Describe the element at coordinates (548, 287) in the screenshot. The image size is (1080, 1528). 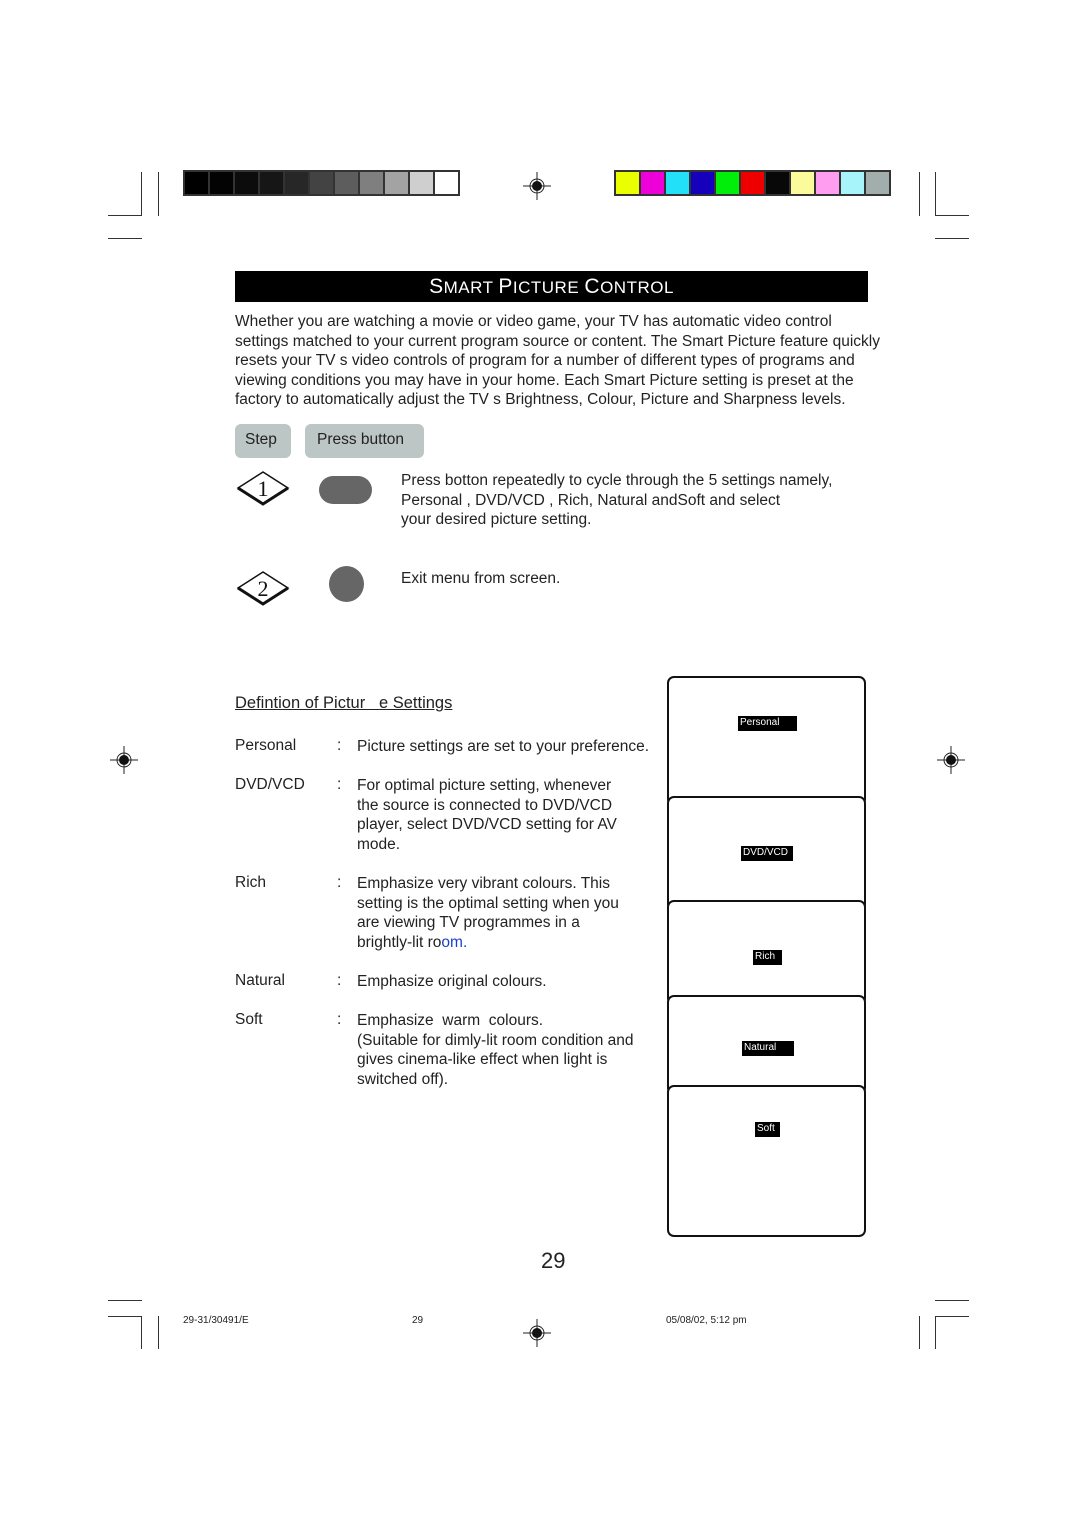
I see `title-rest: ICTURE` at that location.